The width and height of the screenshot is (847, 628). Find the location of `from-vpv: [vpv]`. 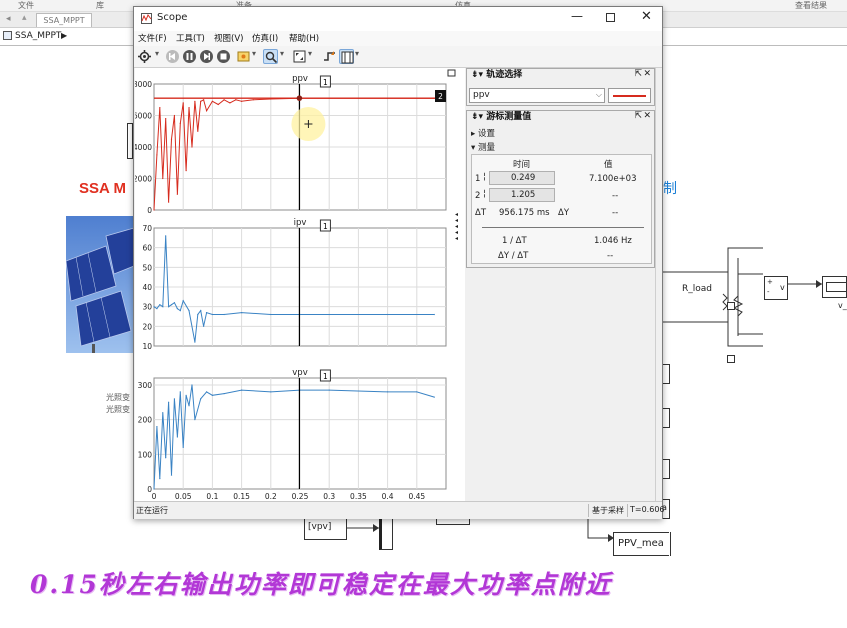

from-vpv: [vpv] is located at coordinates (325, 528).